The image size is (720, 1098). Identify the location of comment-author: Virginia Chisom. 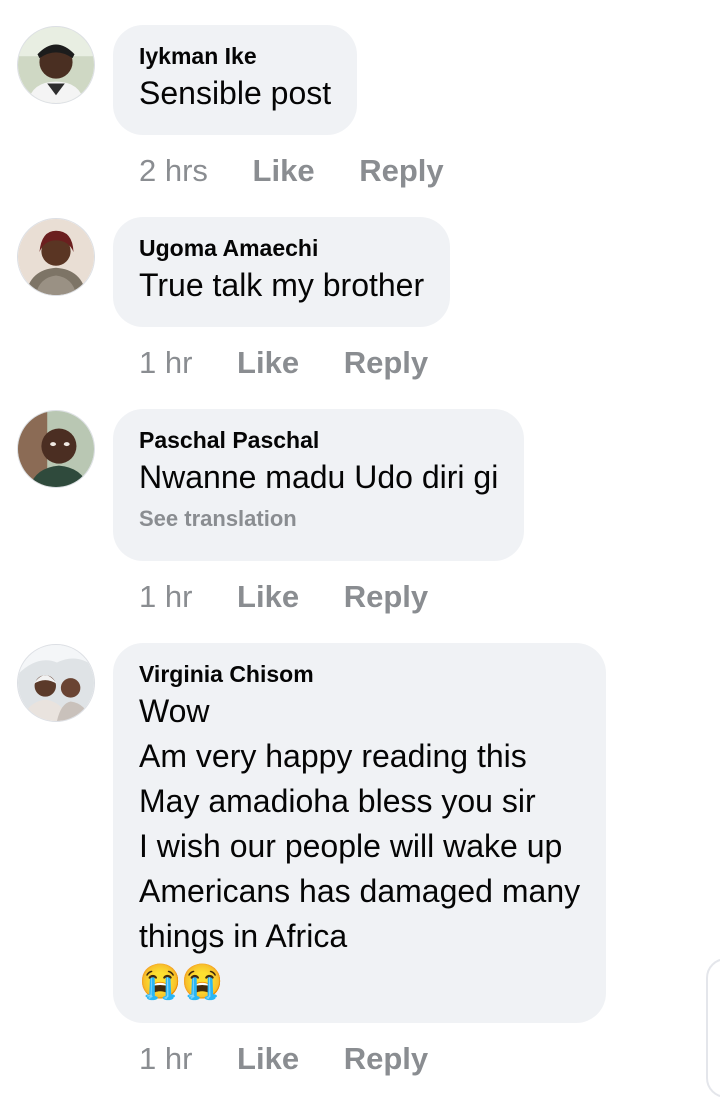
(359, 674).